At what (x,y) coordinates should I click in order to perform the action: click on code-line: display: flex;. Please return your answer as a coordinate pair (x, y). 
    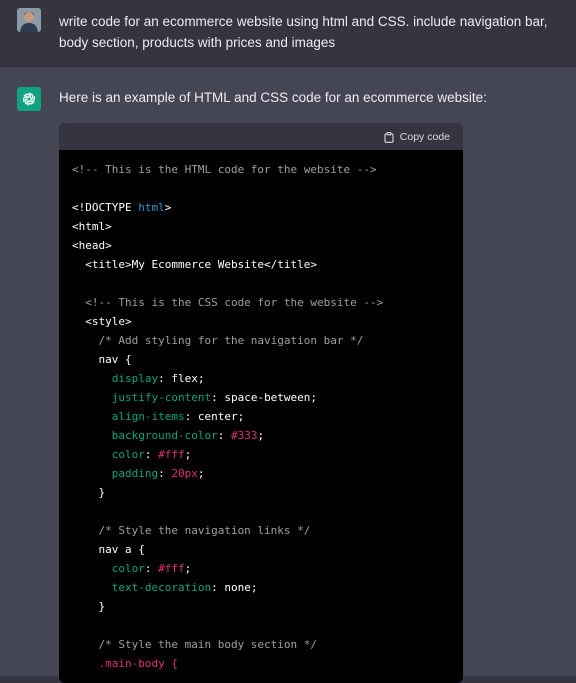
    Looking at the image, I should click on (138, 378).